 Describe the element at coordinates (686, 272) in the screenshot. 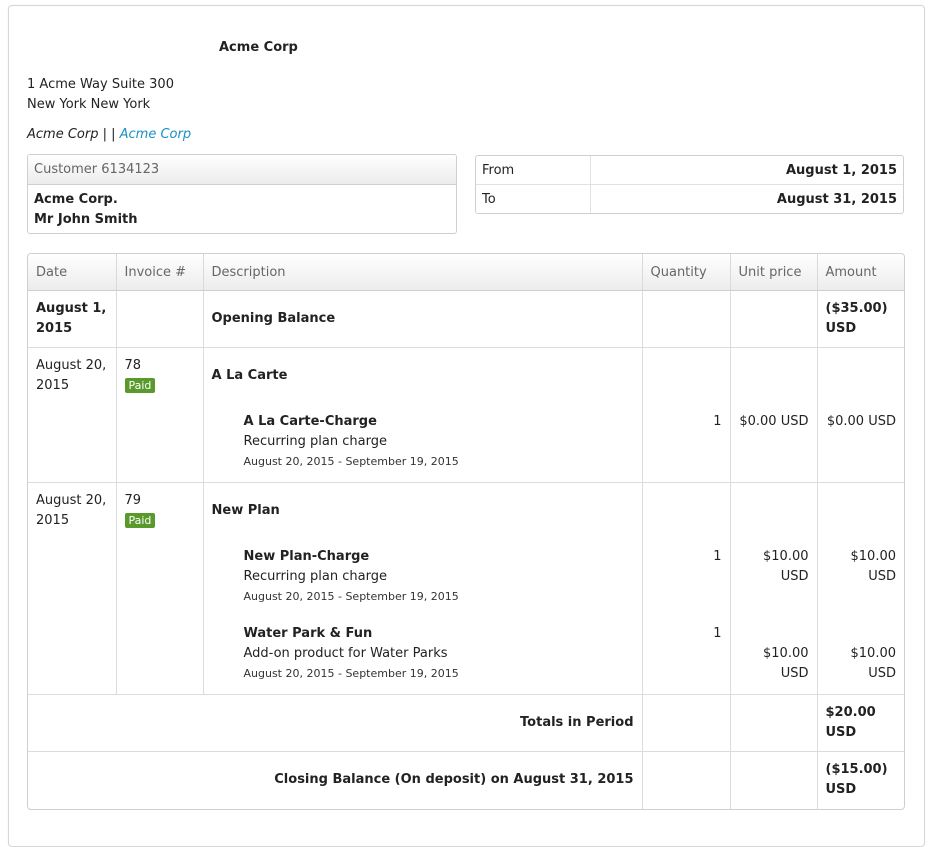

I see `header-quantity: Quantity` at that location.